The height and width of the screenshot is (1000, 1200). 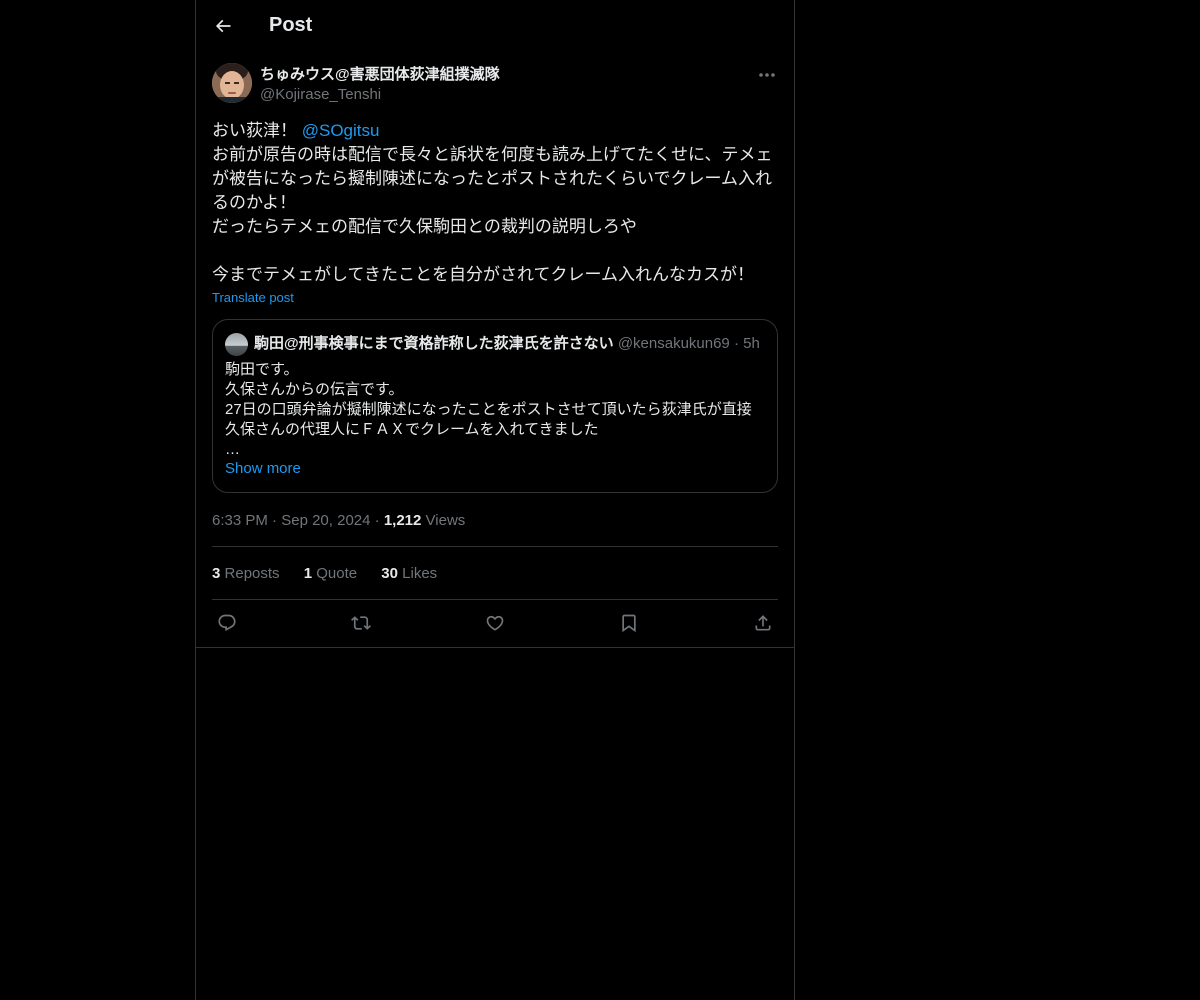 I want to click on like-icon, so click(x=495, y=623).